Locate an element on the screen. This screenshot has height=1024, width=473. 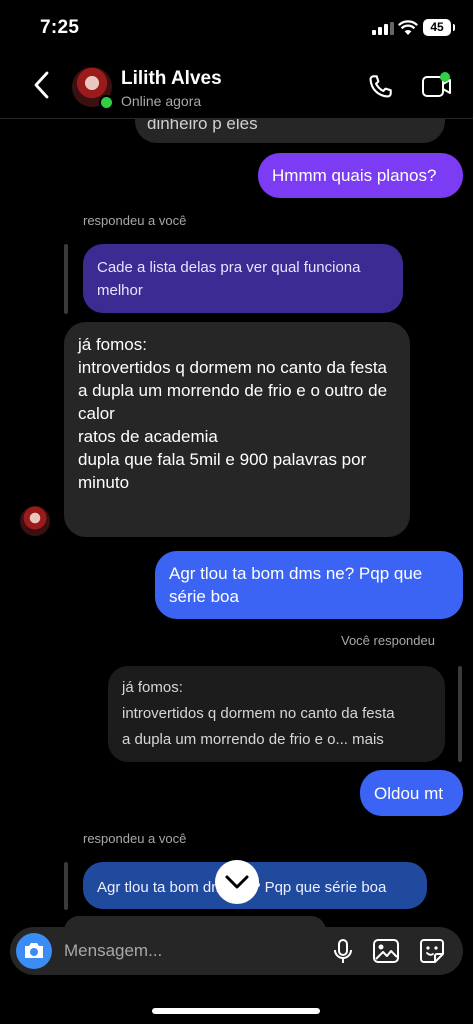
microphone-icon is located at coordinates (343, 952).